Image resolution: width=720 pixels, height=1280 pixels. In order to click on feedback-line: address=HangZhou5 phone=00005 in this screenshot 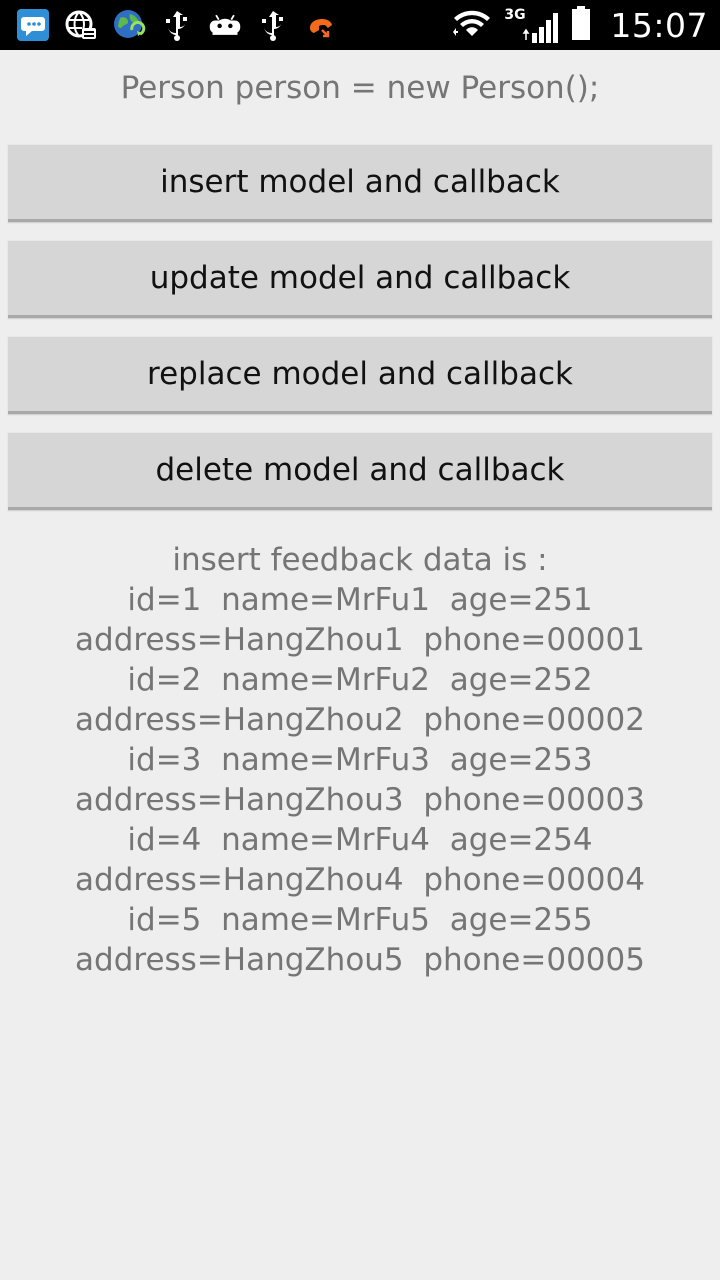, I will do `click(360, 960)`.